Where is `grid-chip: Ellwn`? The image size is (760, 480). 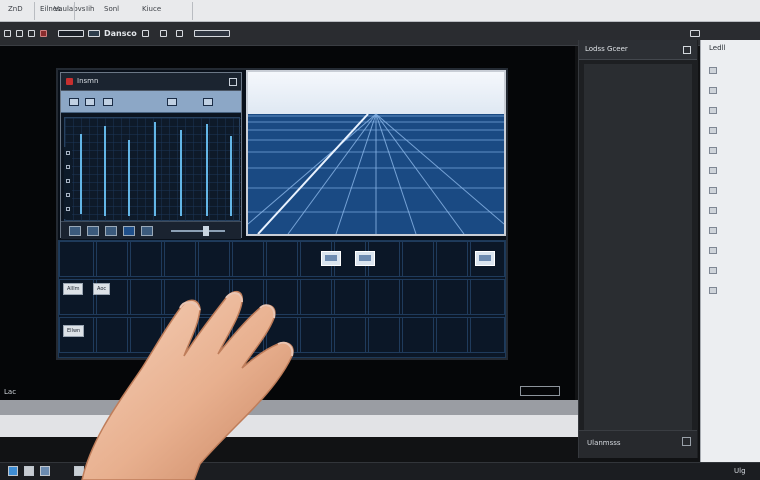
grid-chip: Ellwn is located at coordinates (74, 331).